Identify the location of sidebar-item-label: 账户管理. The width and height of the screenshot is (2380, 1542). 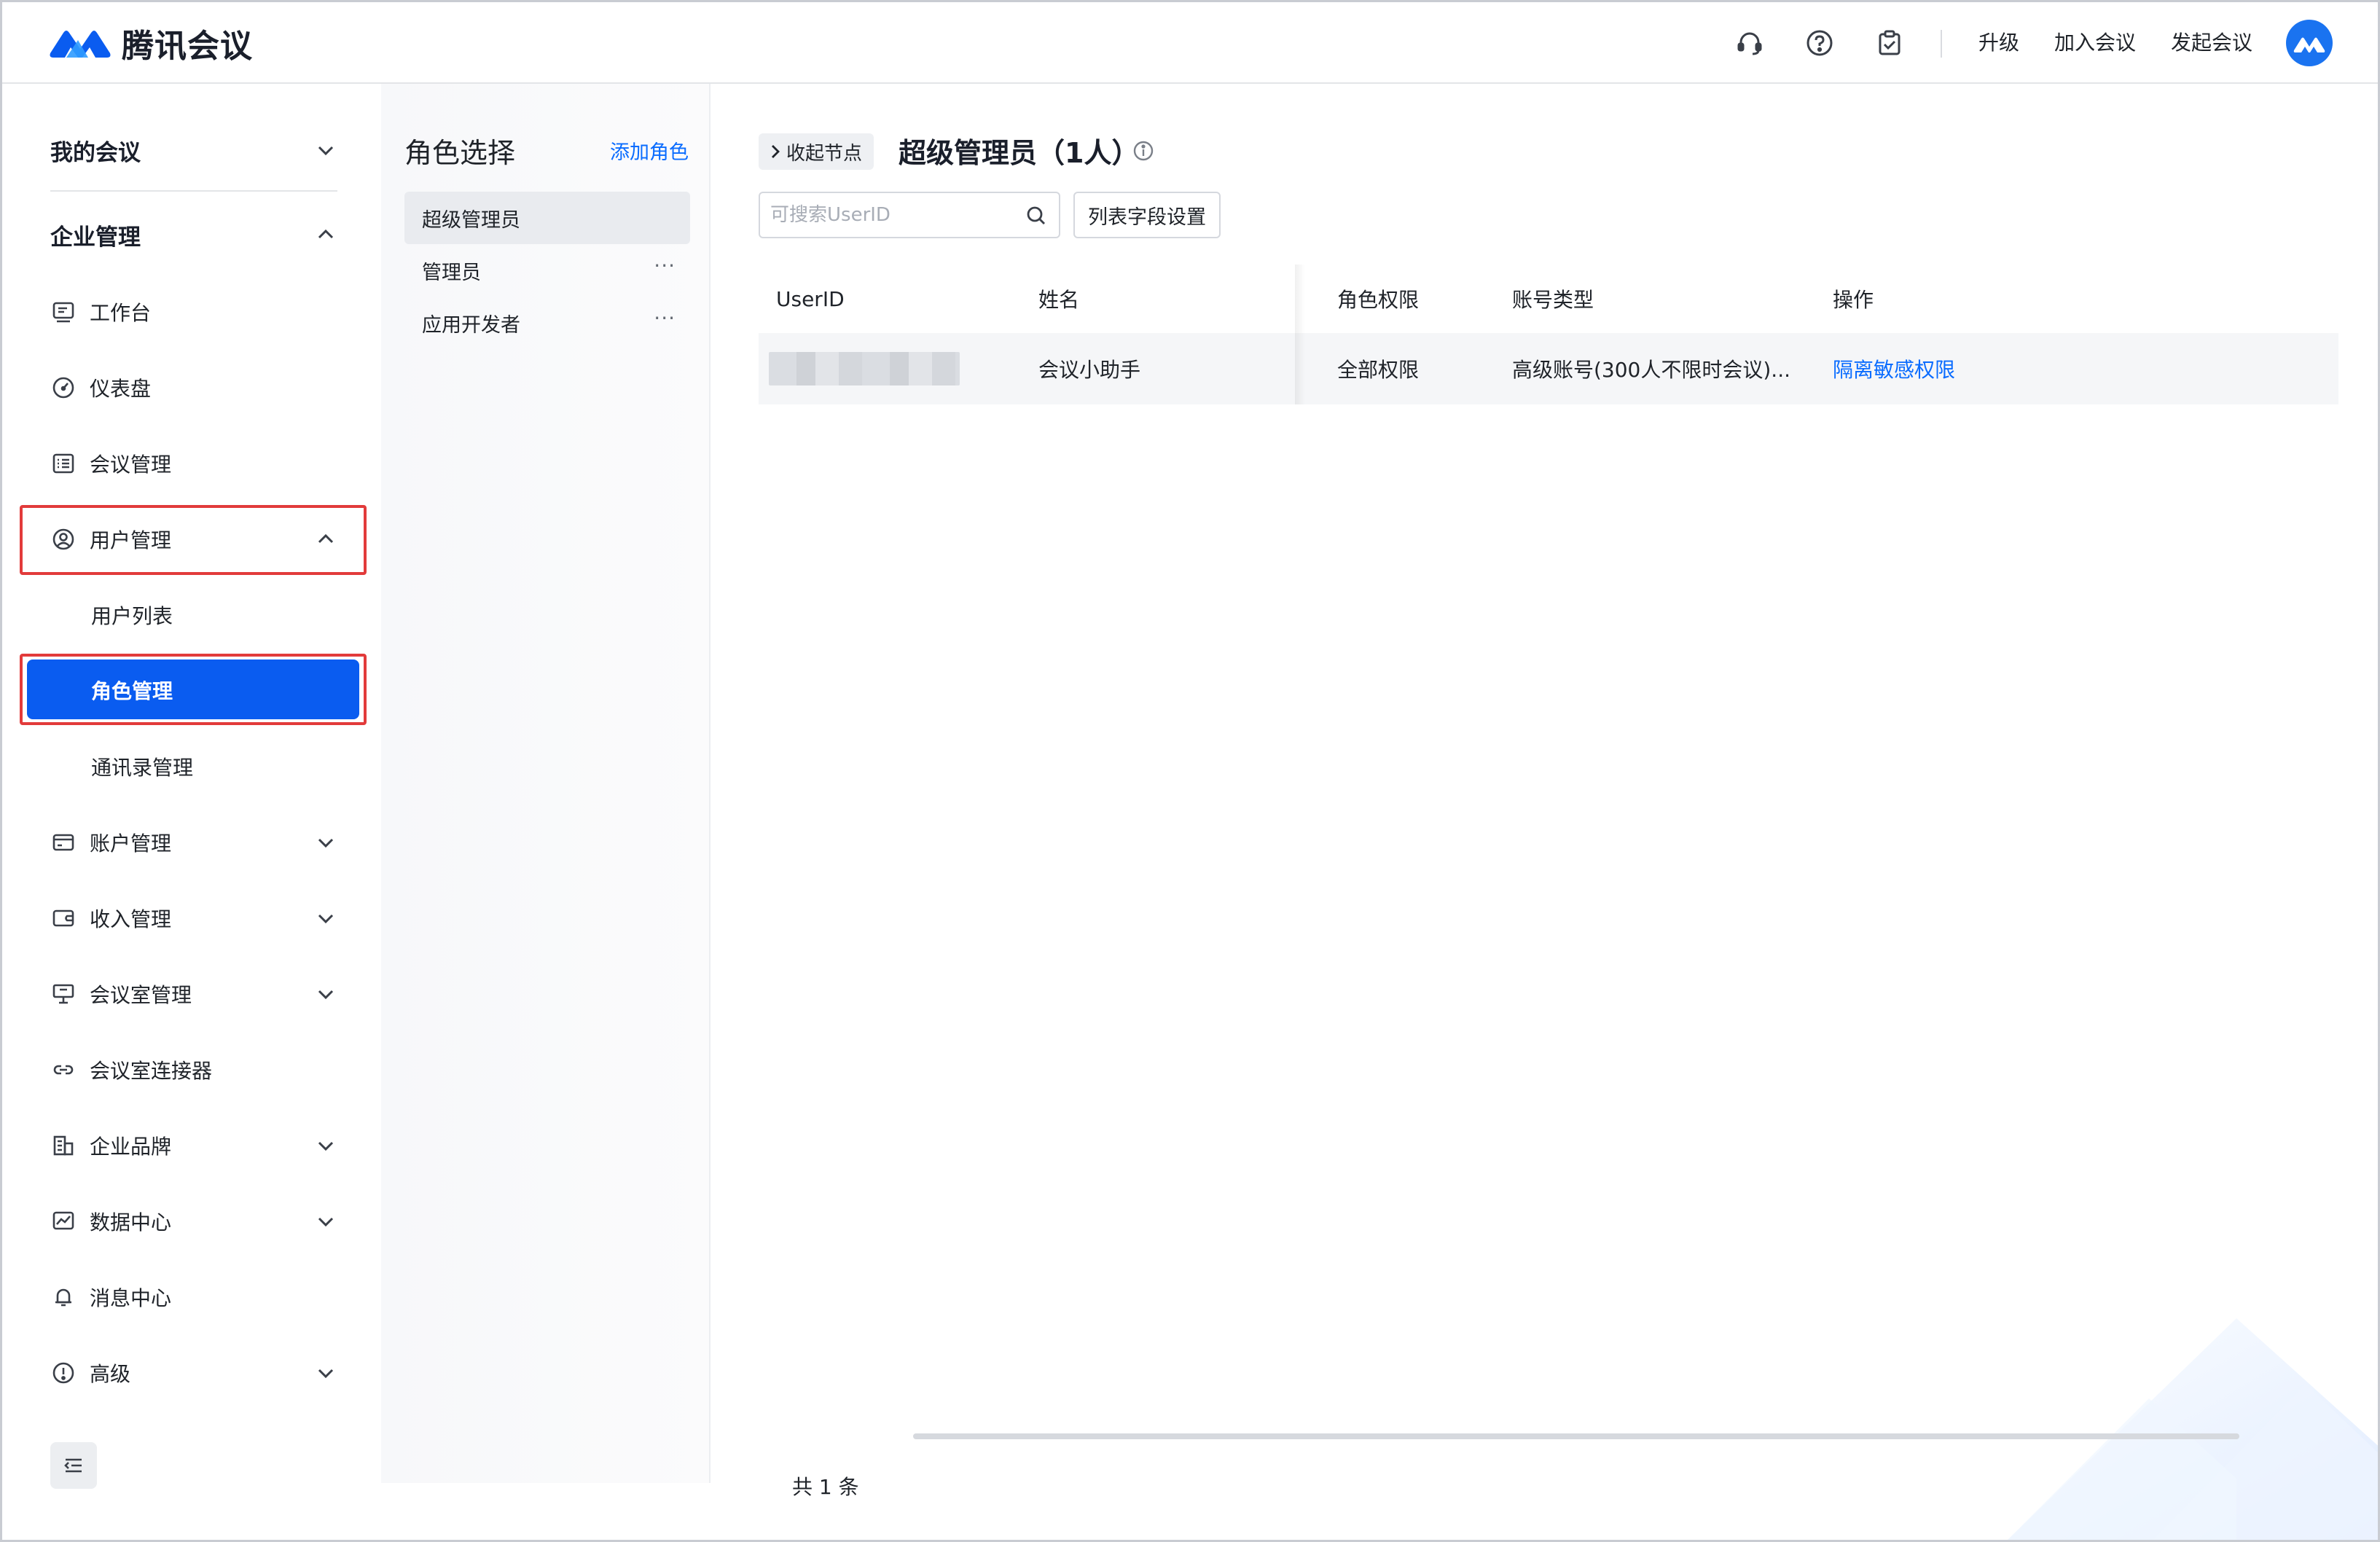
(131, 843).